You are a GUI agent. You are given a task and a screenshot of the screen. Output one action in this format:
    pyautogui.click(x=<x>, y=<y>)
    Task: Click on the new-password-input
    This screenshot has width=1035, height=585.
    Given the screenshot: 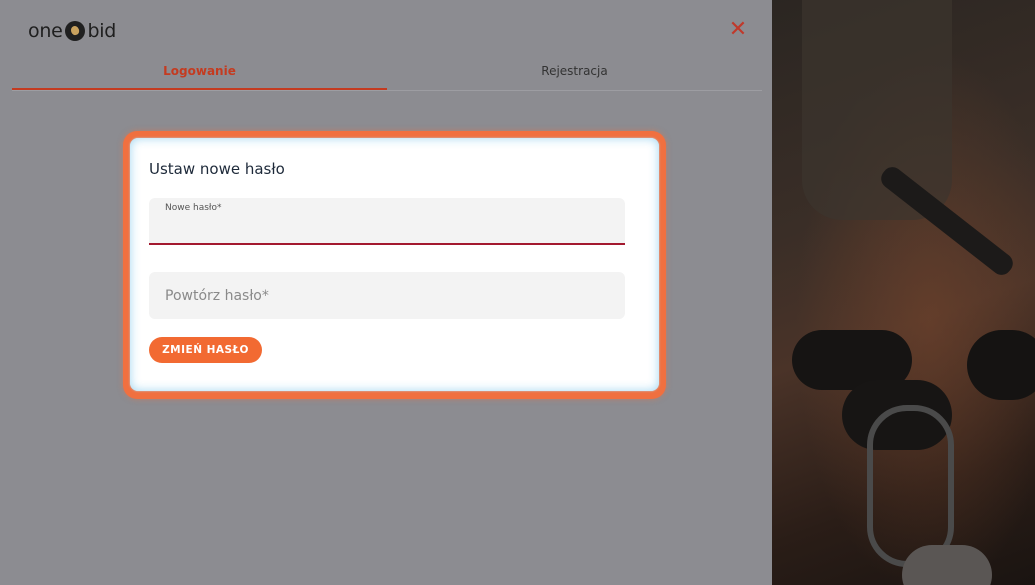 What is the action you would take?
    pyautogui.click(x=387, y=227)
    